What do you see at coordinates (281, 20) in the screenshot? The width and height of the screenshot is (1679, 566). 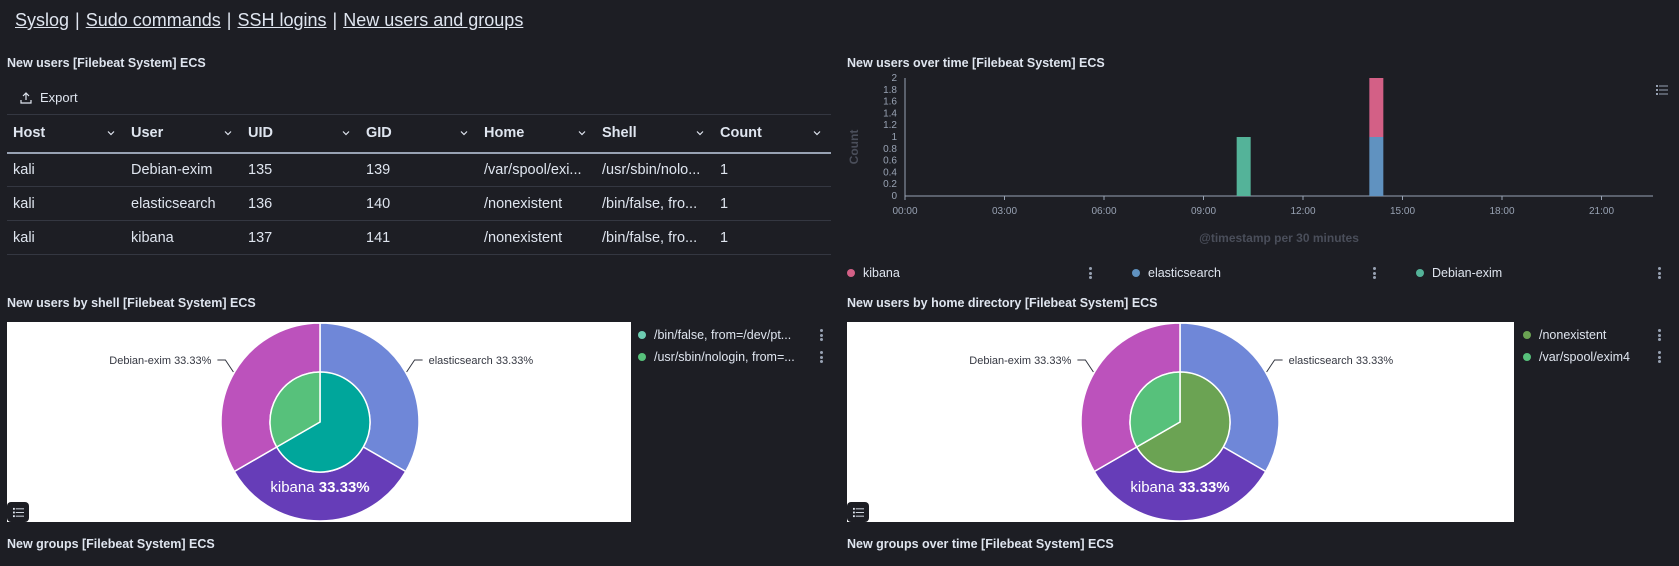 I see `nav-link-ssh-logins: SSH logins` at bounding box center [281, 20].